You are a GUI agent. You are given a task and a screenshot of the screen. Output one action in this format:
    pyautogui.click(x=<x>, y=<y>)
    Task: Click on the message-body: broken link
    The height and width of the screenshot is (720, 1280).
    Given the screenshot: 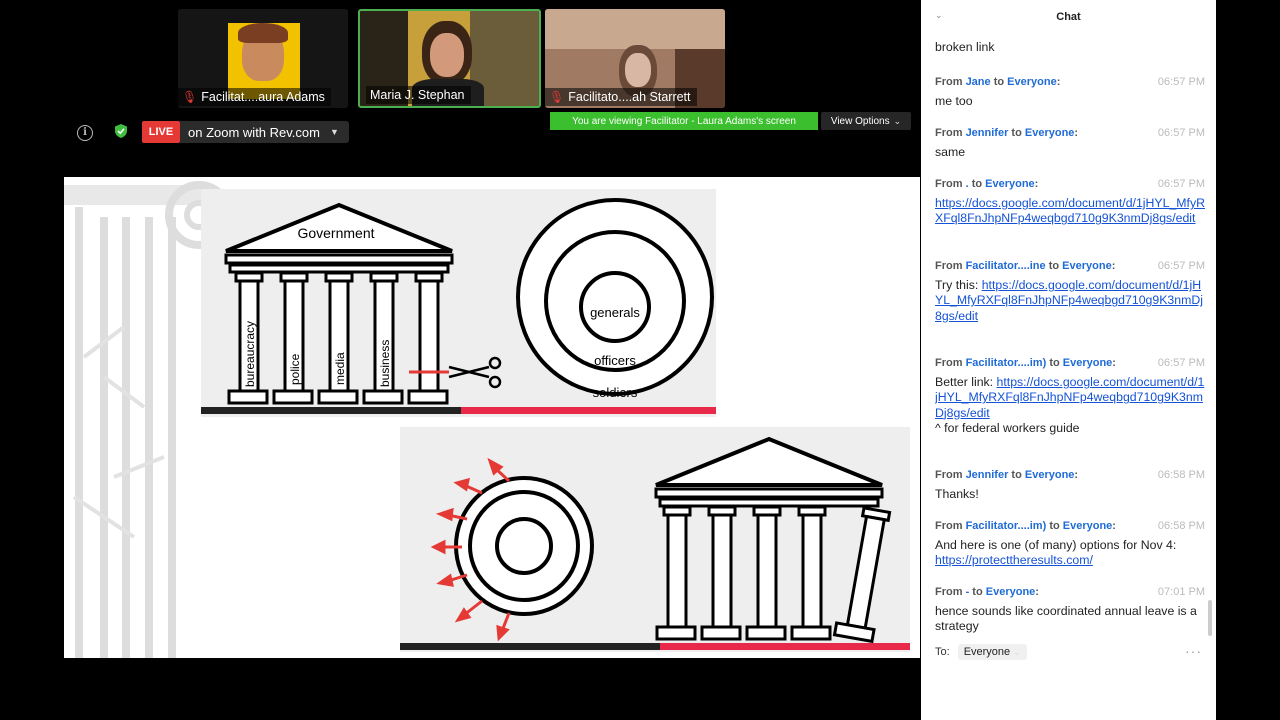 What is the action you would take?
    pyautogui.click(x=965, y=47)
    